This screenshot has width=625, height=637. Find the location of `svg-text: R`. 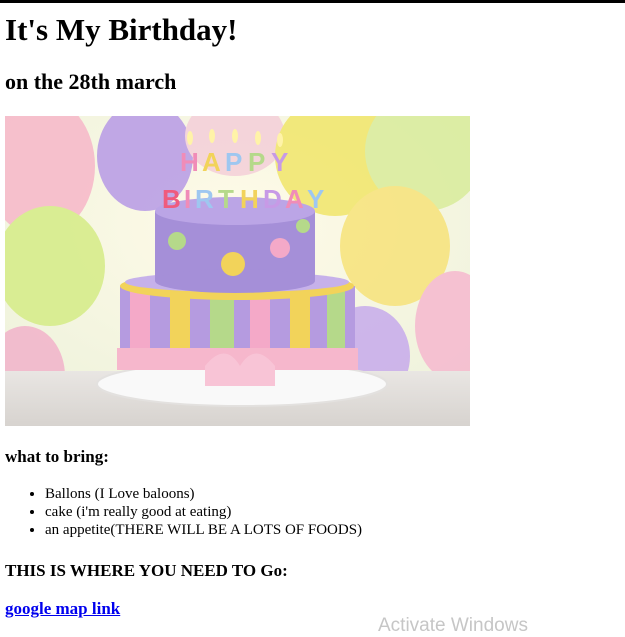

svg-text: R is located at coordinates (204, 199).